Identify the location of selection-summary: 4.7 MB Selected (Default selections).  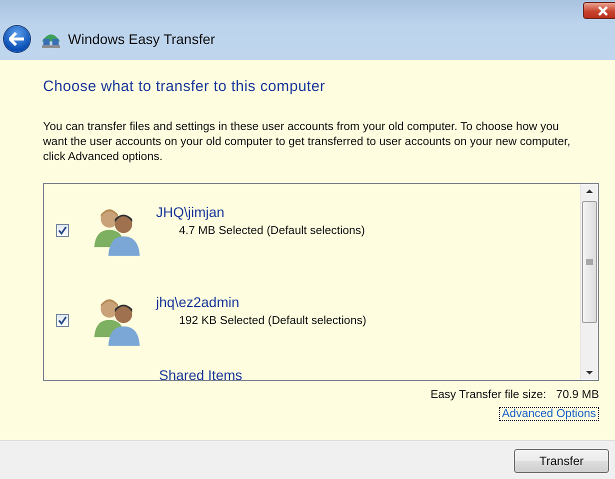
(272, 231).